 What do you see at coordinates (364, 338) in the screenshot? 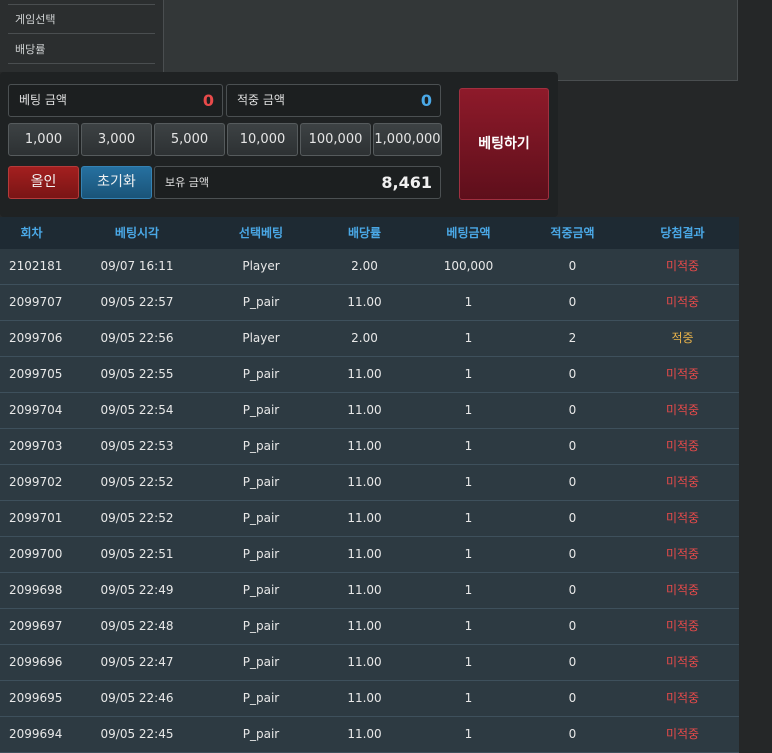
I see `odds-cell: 2.00` at bounding box center [364, 338].